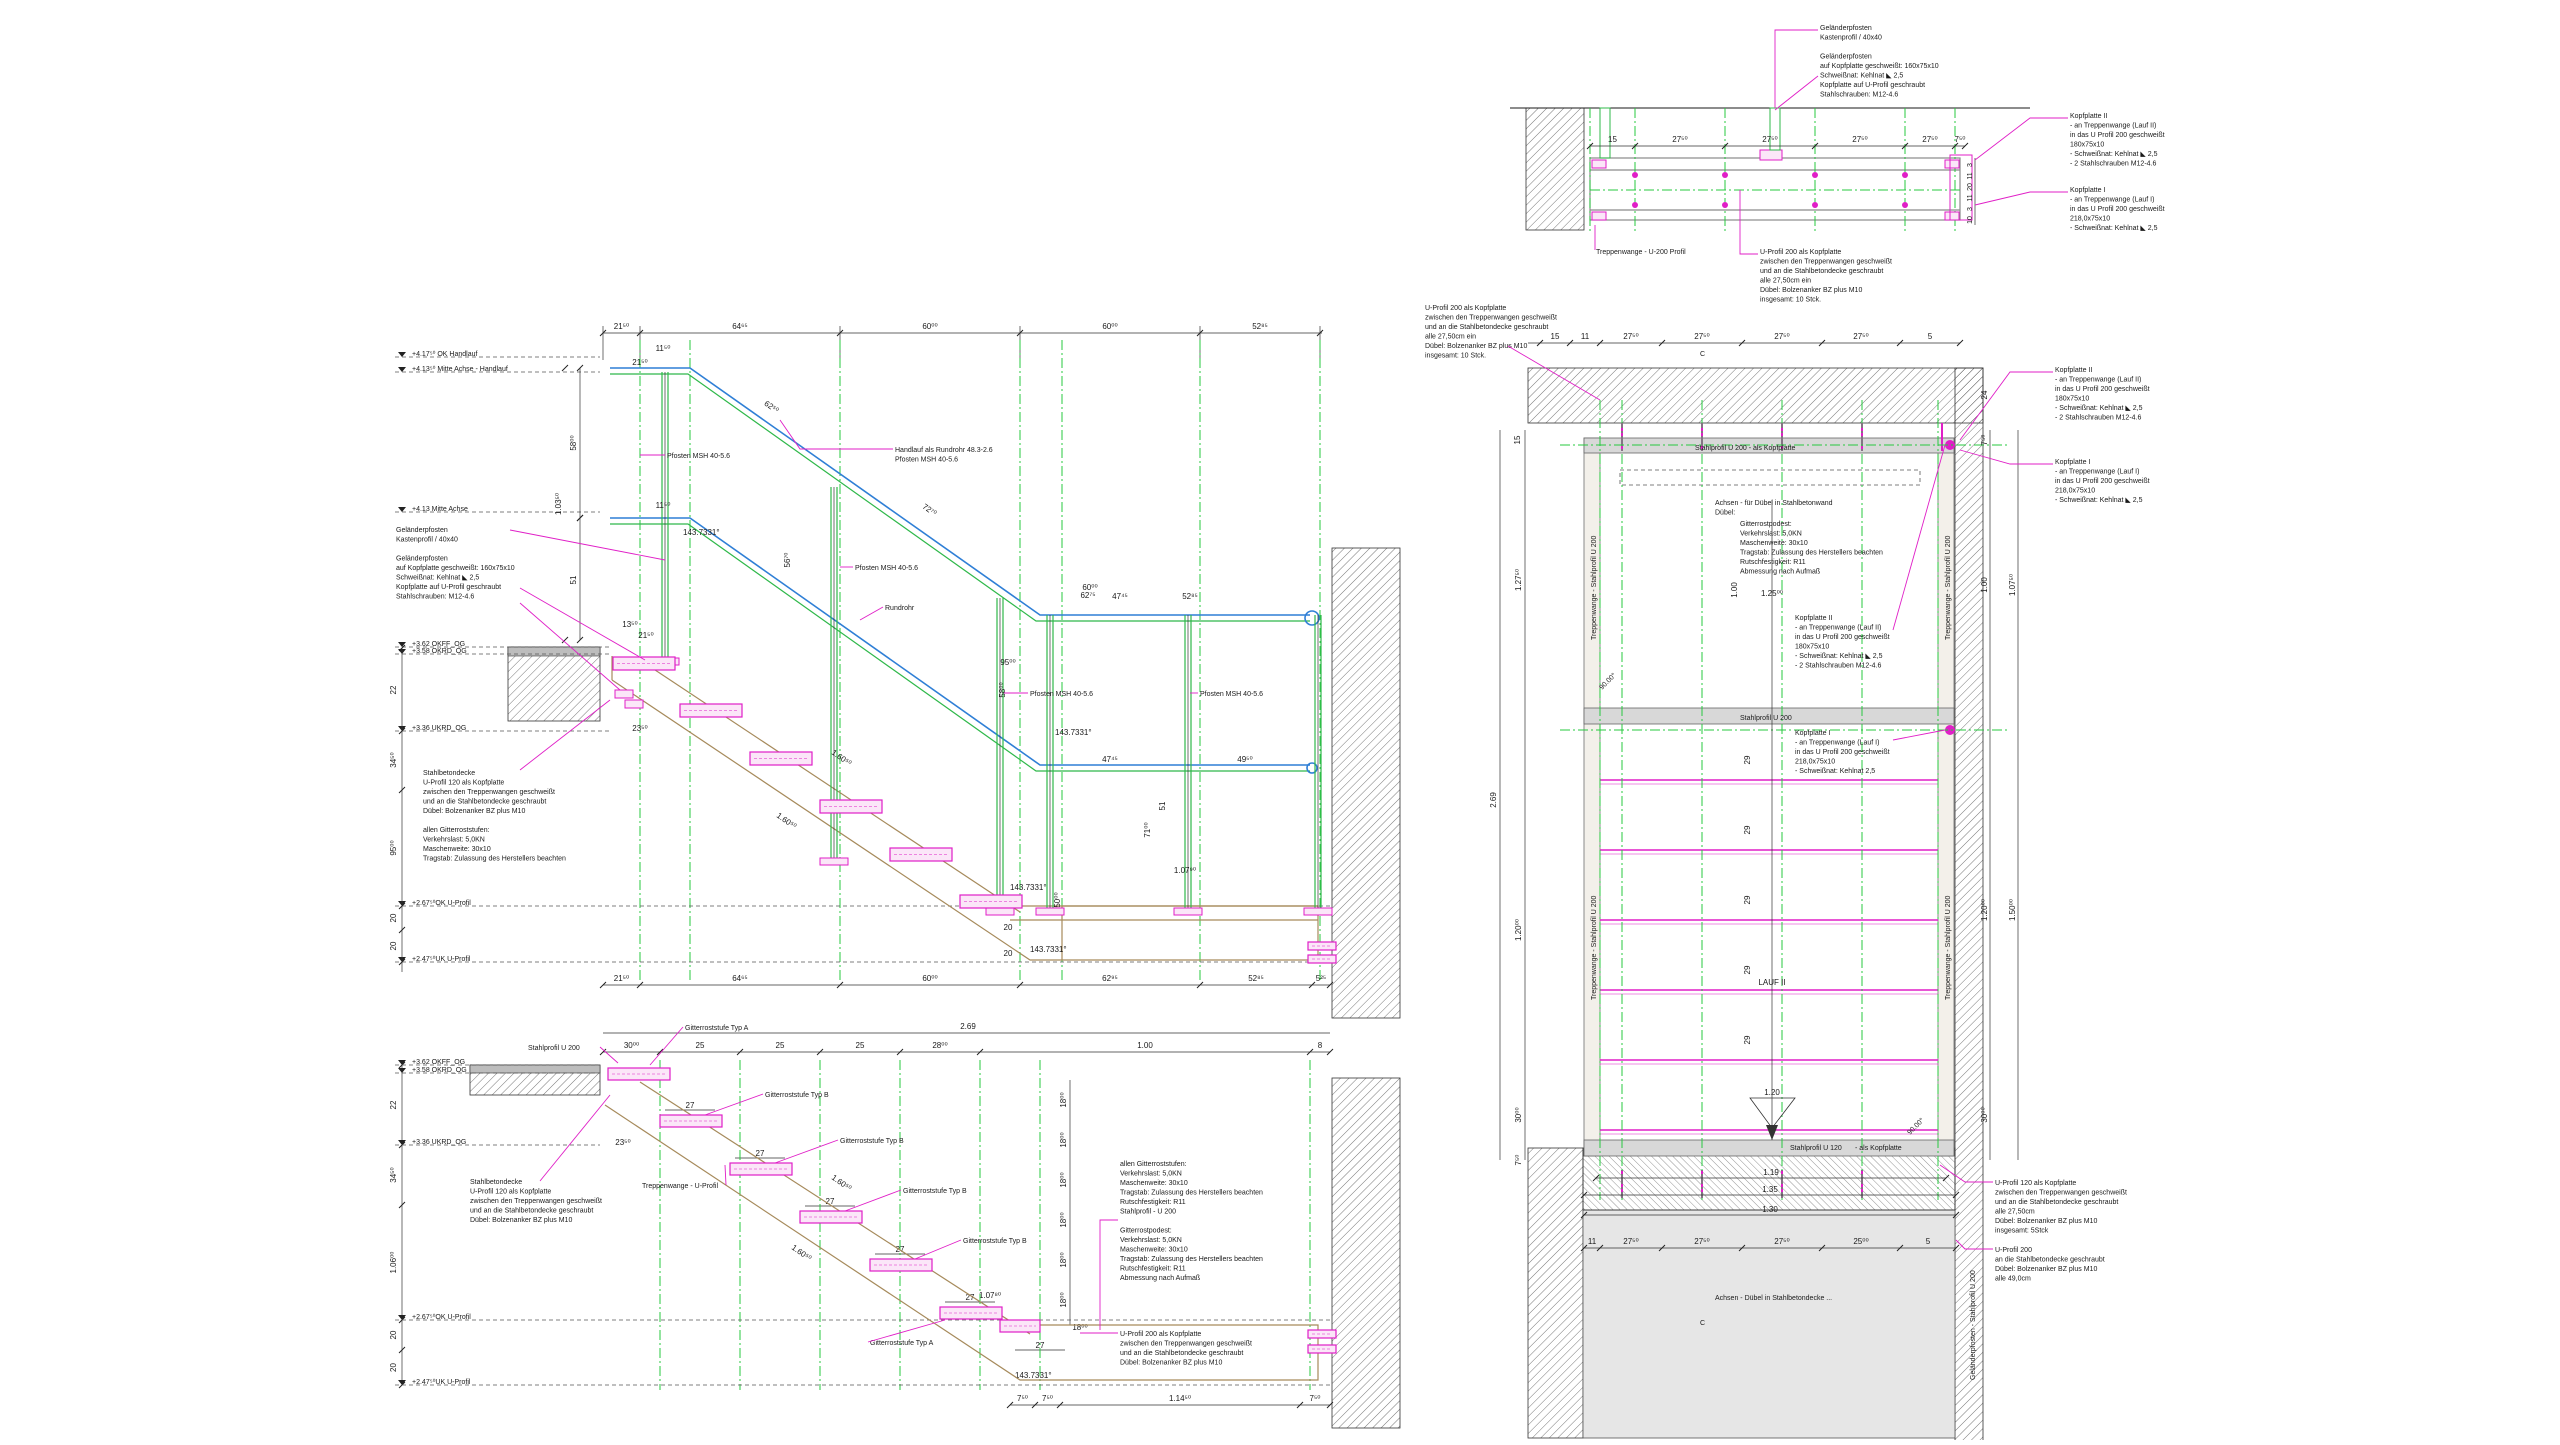  What do you see at coordinates (1007, 662) in the screenshot?
I see `dimension-text: 95⁰⁰` at bounding box center [1007, 662].